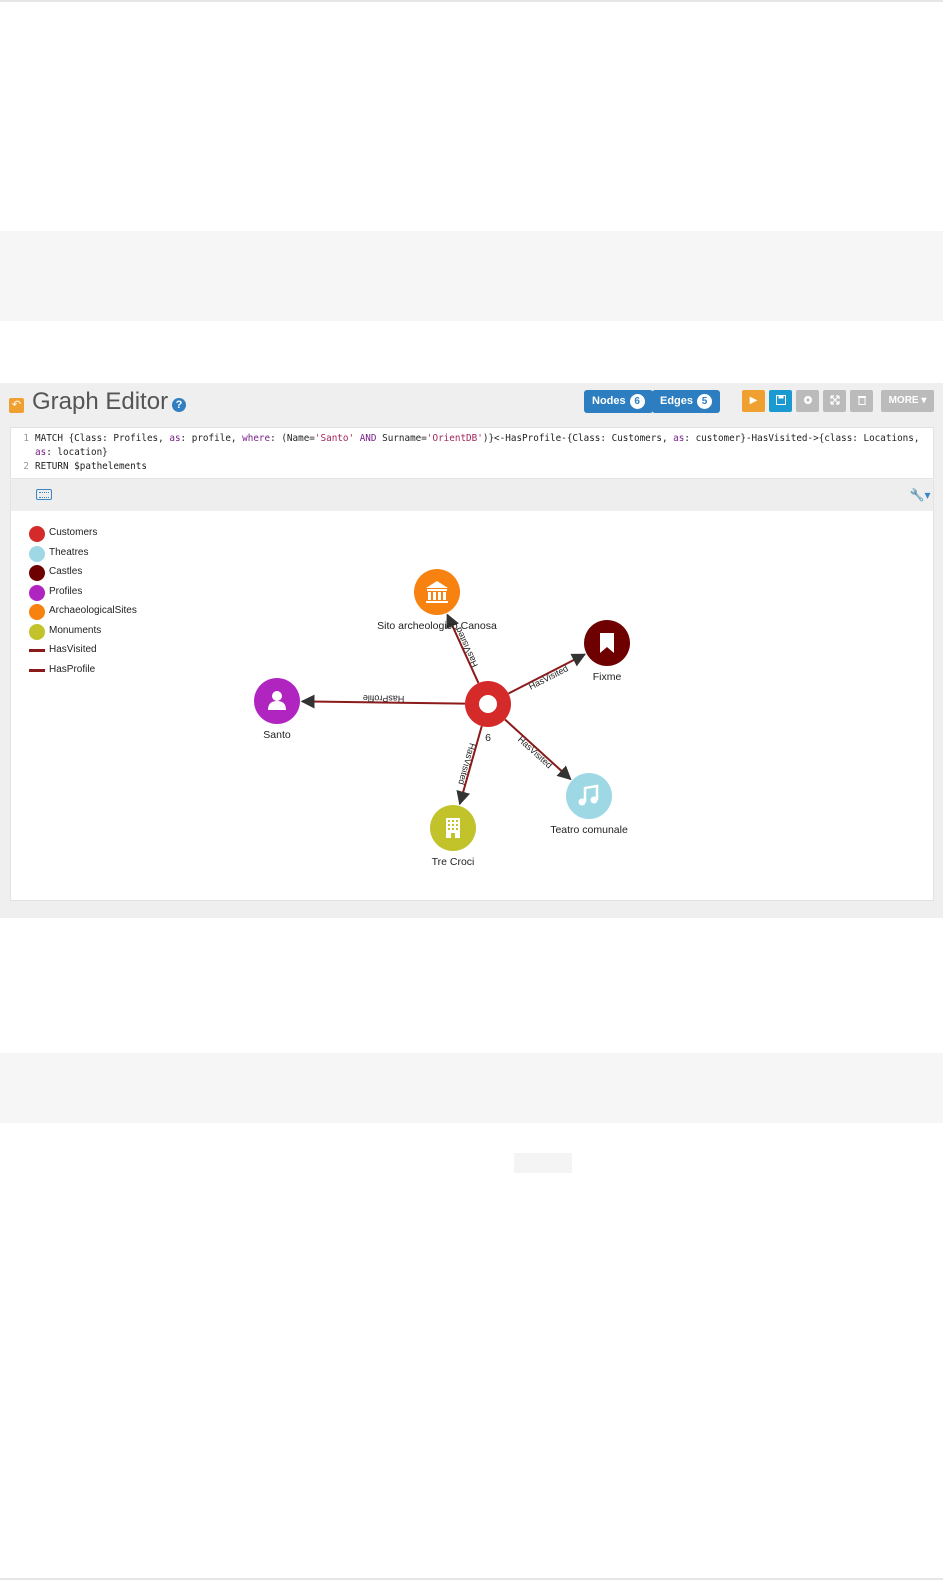 This screenshot has width=943, height=1580. What do you see at coordinates (589, 830) in the screenshot?
I see `node-label: Teatro comunale` at bounding box center [589, 830].